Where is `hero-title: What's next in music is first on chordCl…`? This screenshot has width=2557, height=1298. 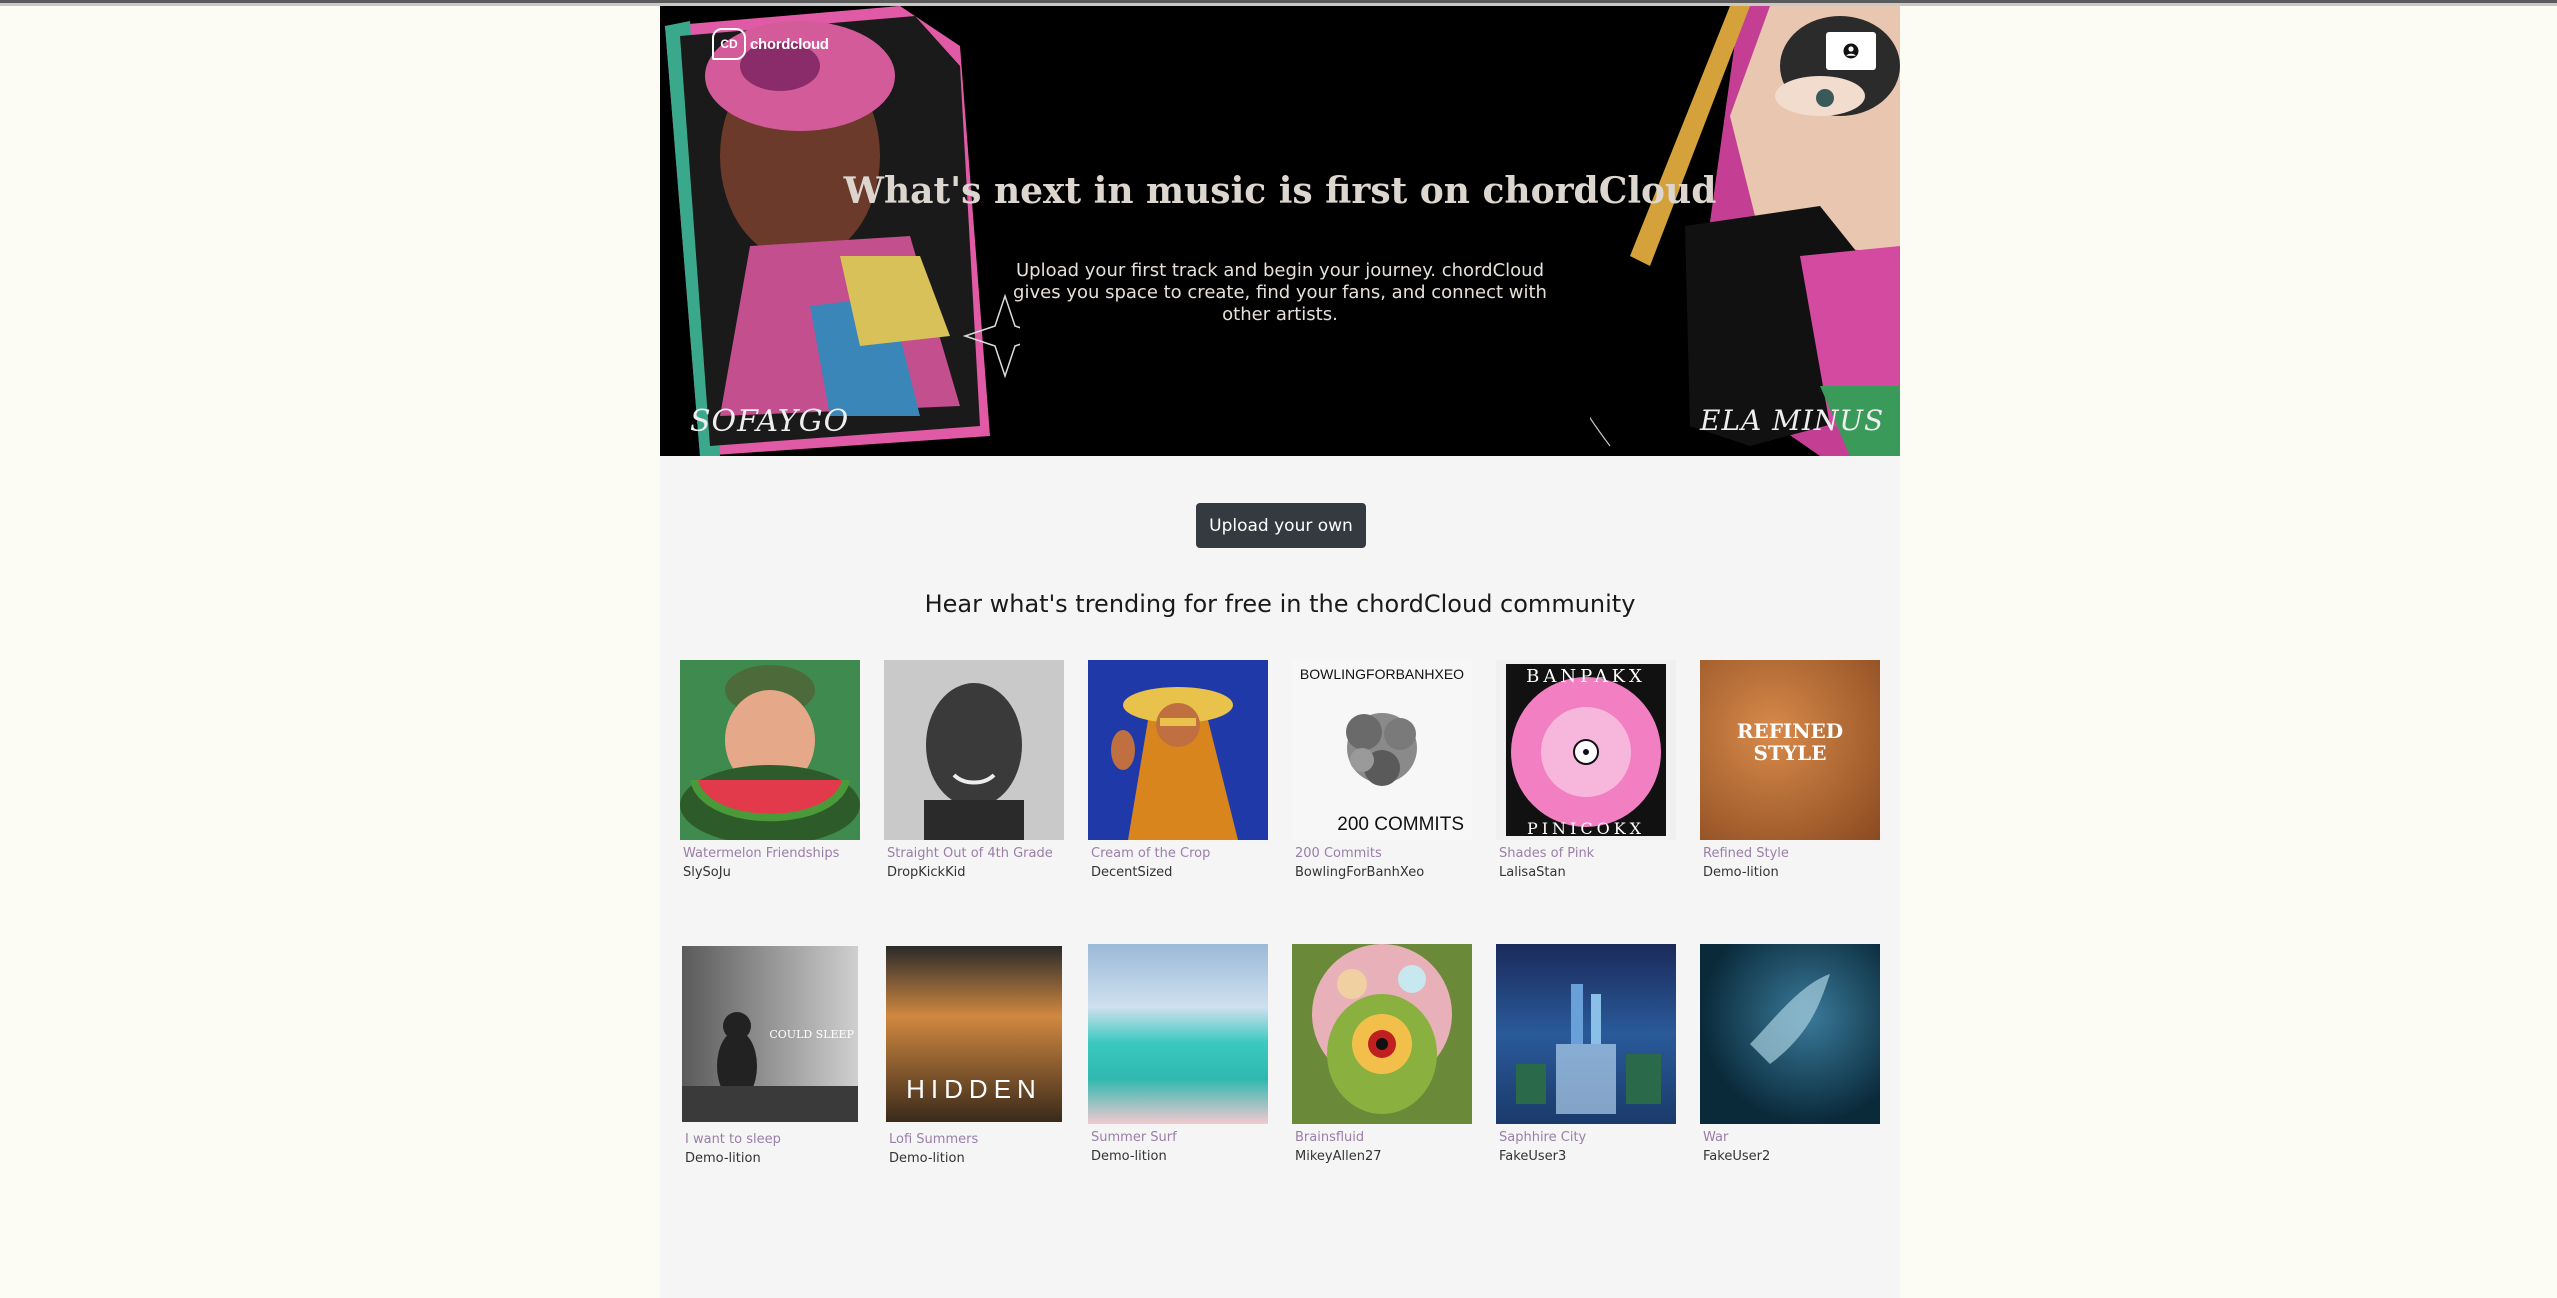
hero-title: What's next in music is first on chordCl… is located at coordinates (1280, 191).